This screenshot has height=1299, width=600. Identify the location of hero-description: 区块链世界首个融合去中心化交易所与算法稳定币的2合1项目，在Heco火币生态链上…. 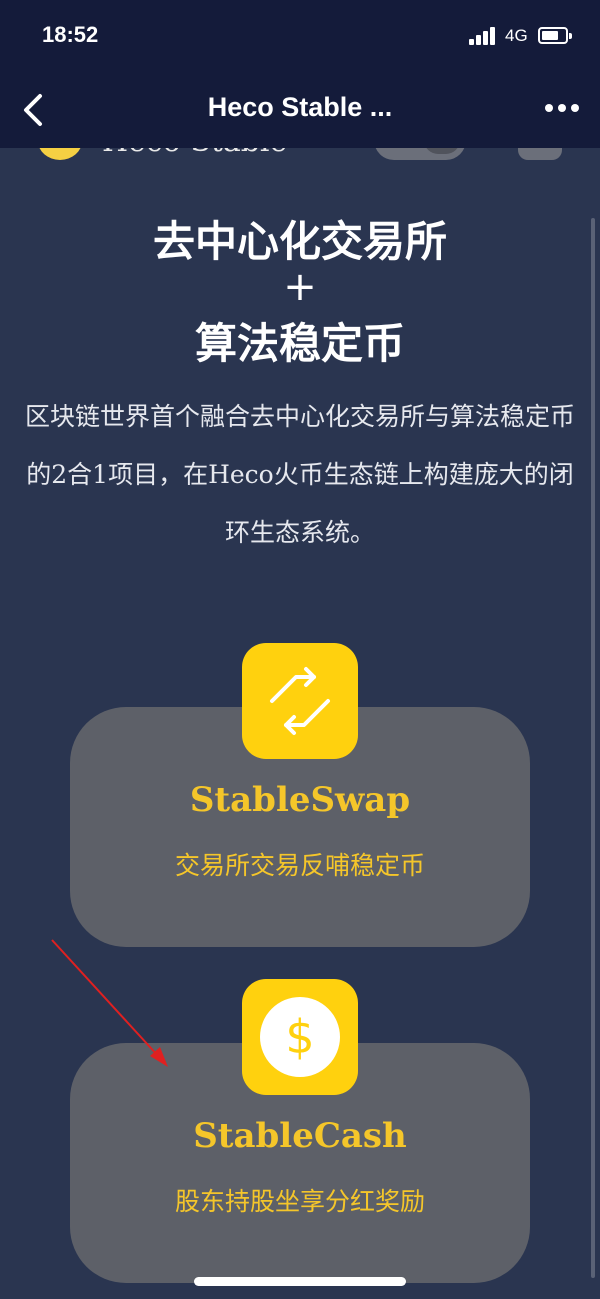
(299, 474).